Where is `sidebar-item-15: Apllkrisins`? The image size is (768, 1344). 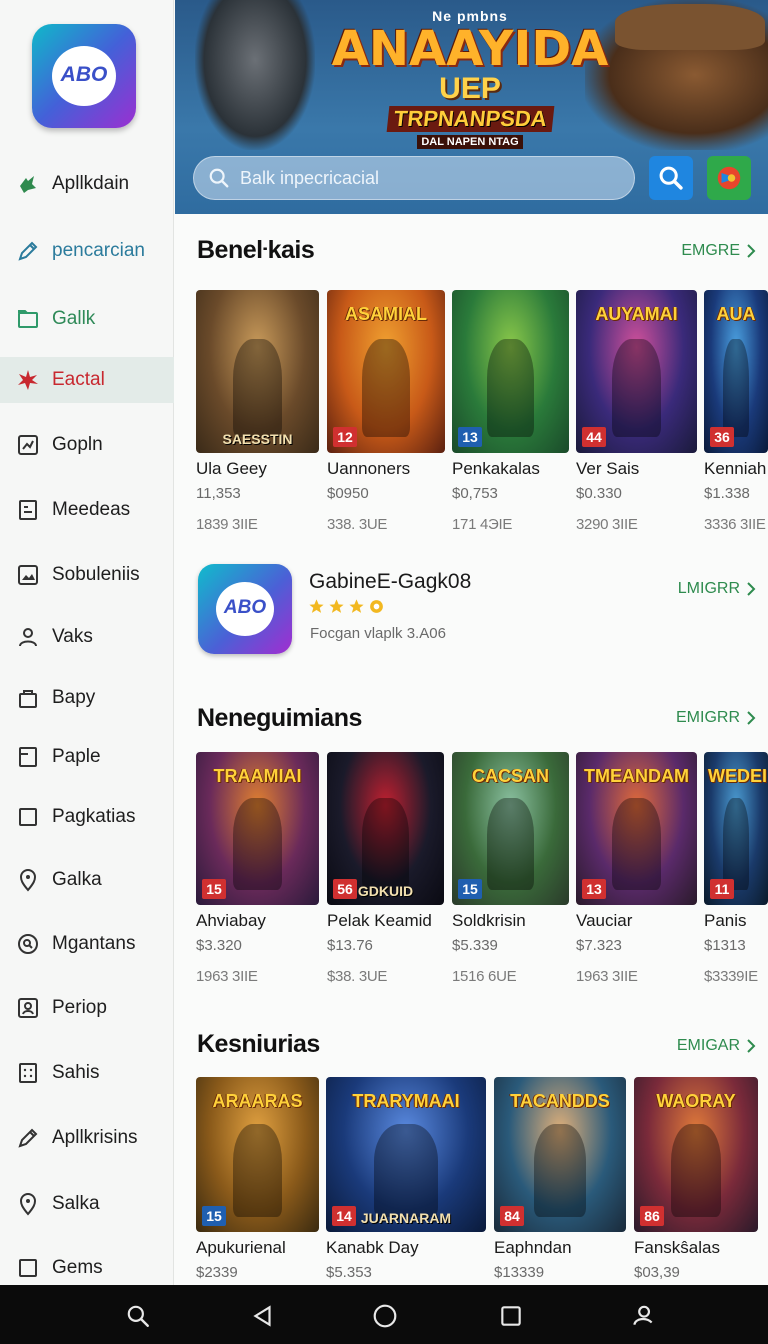 sidebar-item-15: Apllkrisins is located at coordinates (87, 1138).